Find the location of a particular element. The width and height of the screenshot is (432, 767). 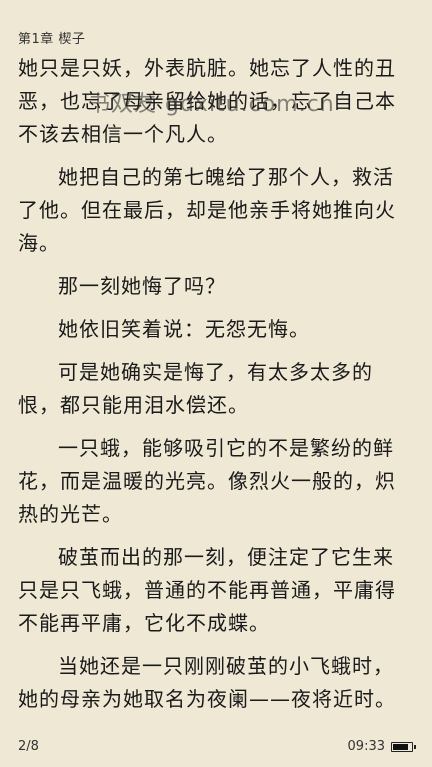

clock-time: 09:33 is located at coordinates (366, 746).